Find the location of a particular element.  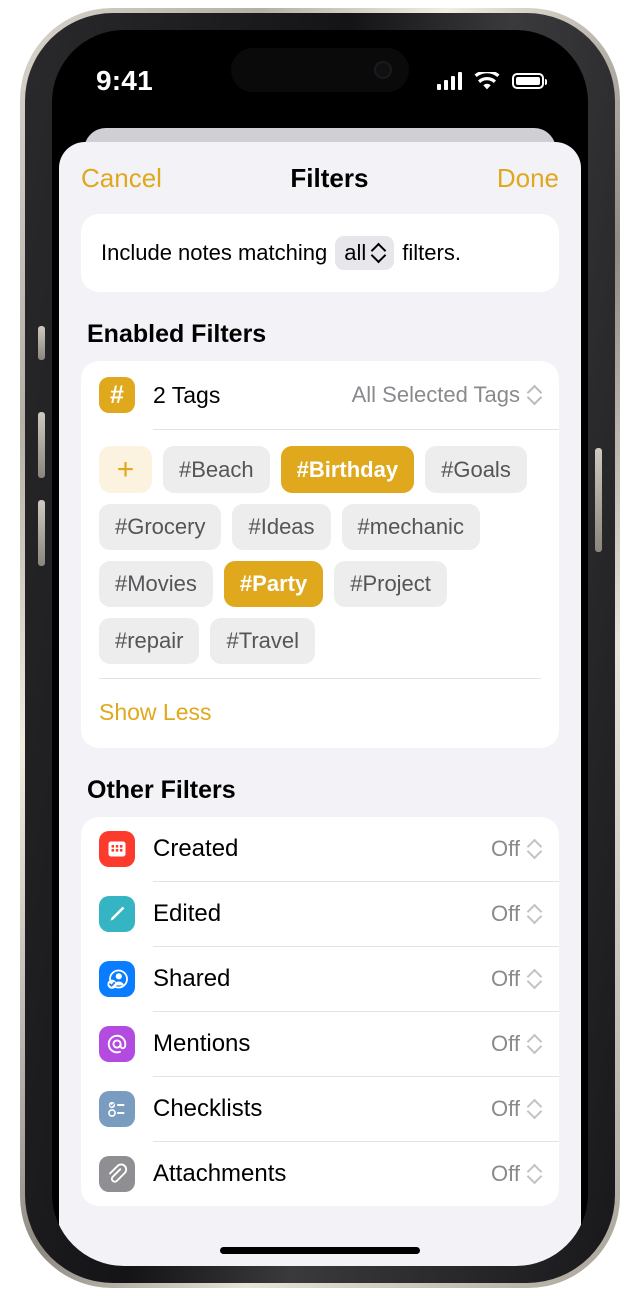

tags-row: # 2 Tags All Selected Tags is located at coordinates (320, 395).